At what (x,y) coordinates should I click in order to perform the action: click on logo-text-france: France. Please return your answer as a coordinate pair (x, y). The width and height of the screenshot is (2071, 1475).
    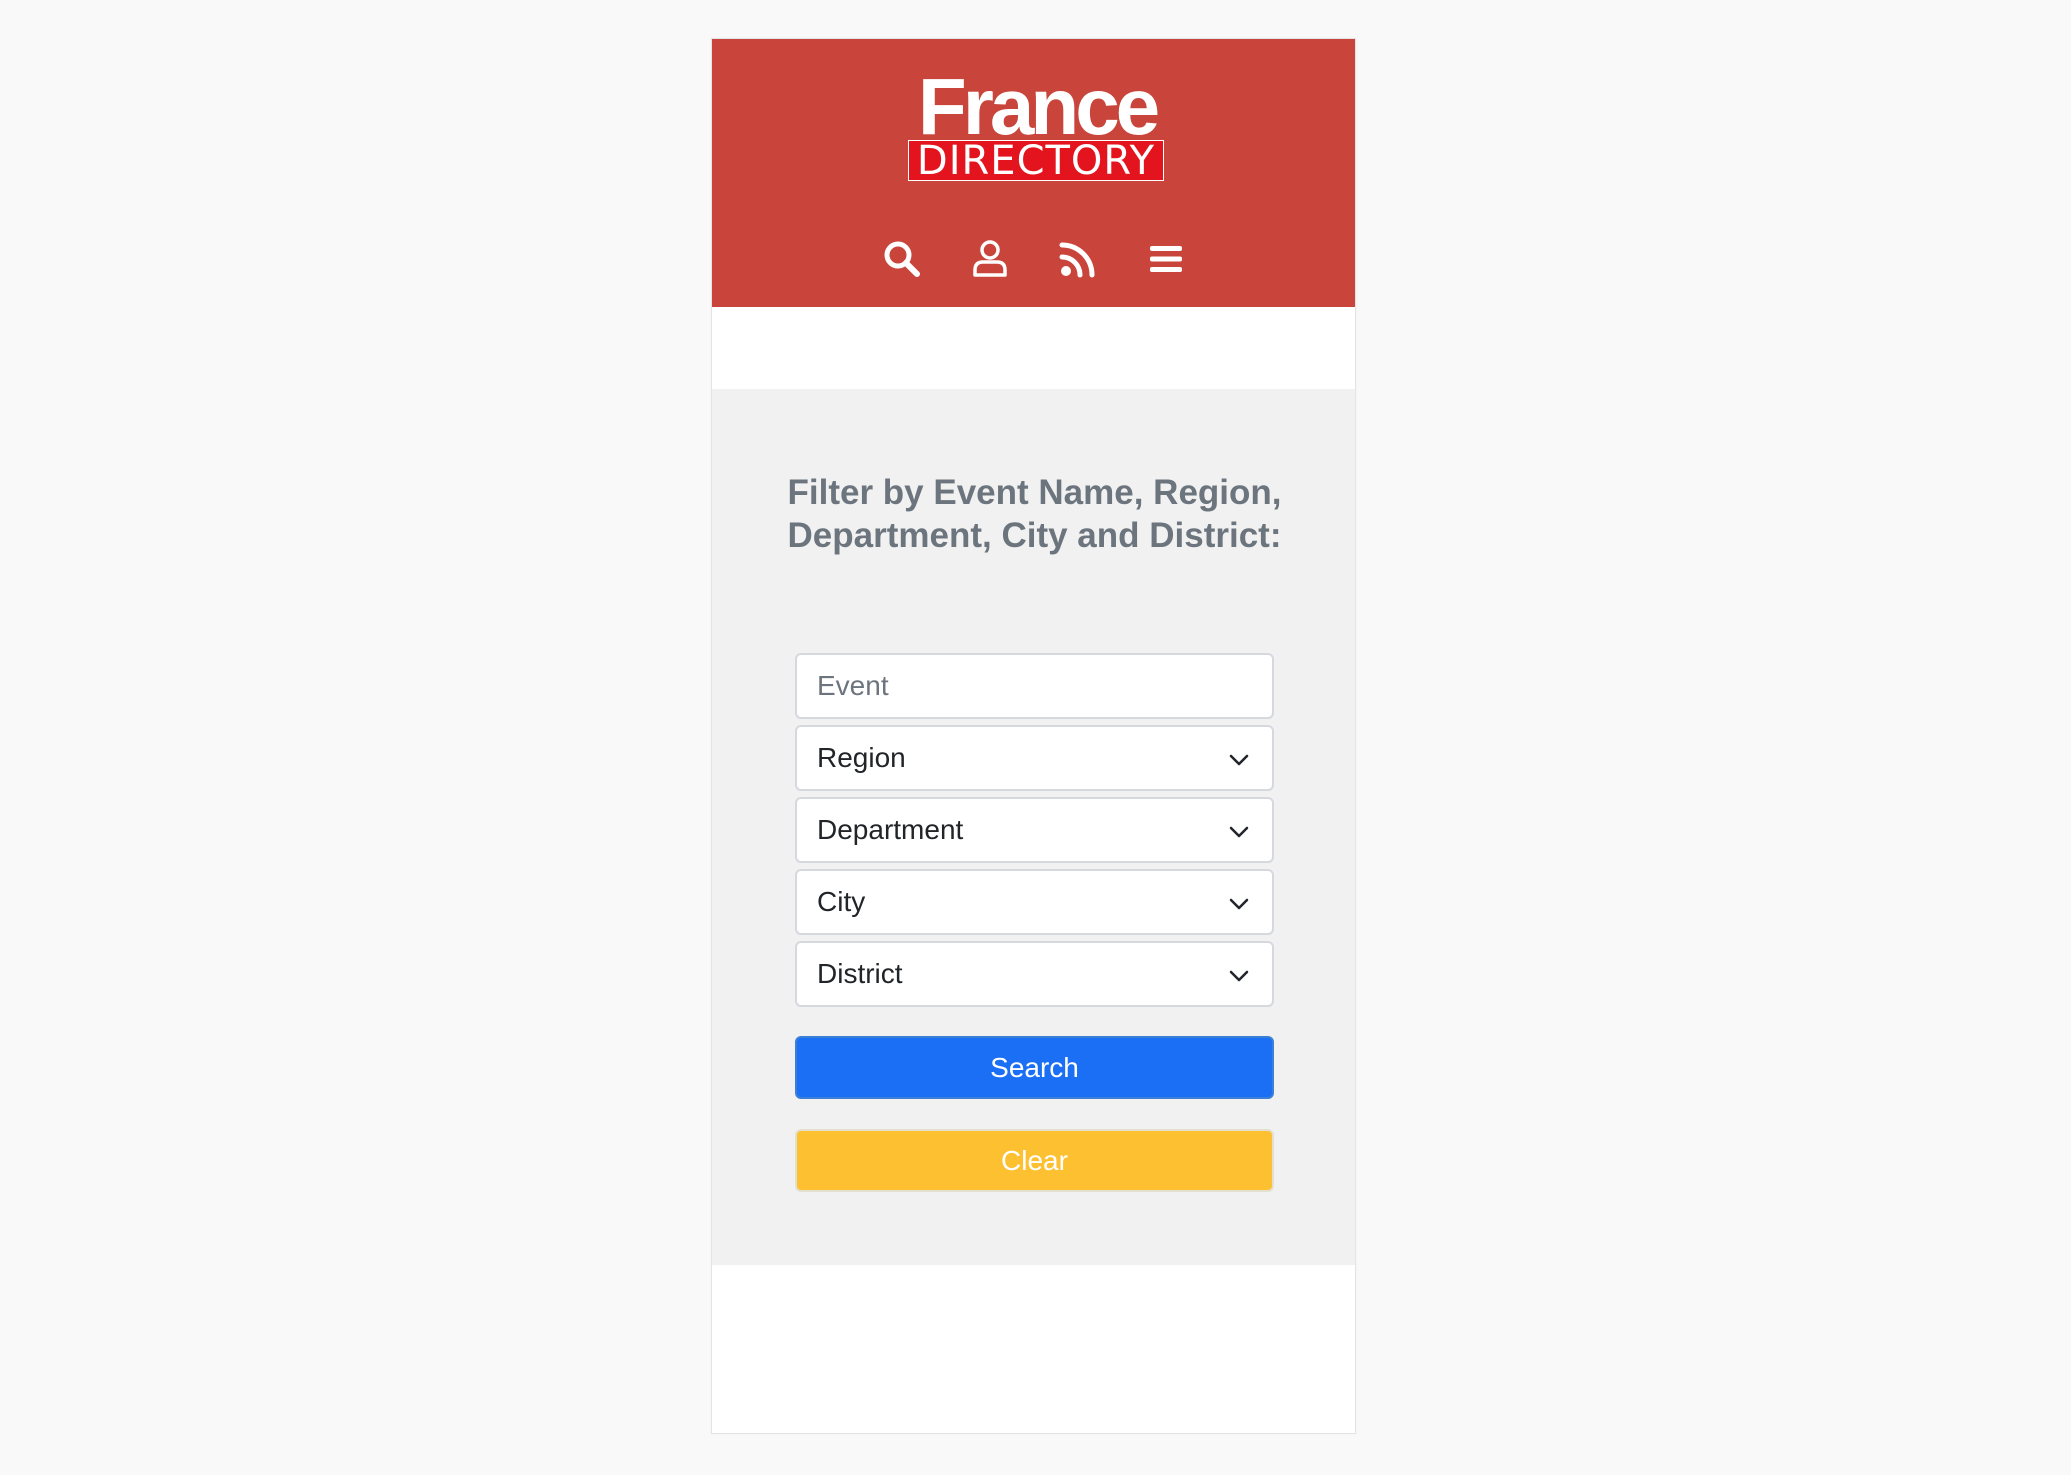
    Looking at the image, I should click on (1038, 106).